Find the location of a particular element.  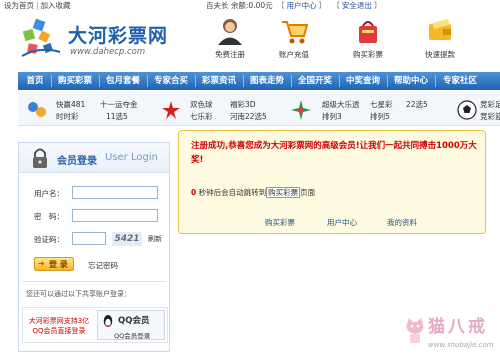

captcha-input is located at coordinates (89, 238).